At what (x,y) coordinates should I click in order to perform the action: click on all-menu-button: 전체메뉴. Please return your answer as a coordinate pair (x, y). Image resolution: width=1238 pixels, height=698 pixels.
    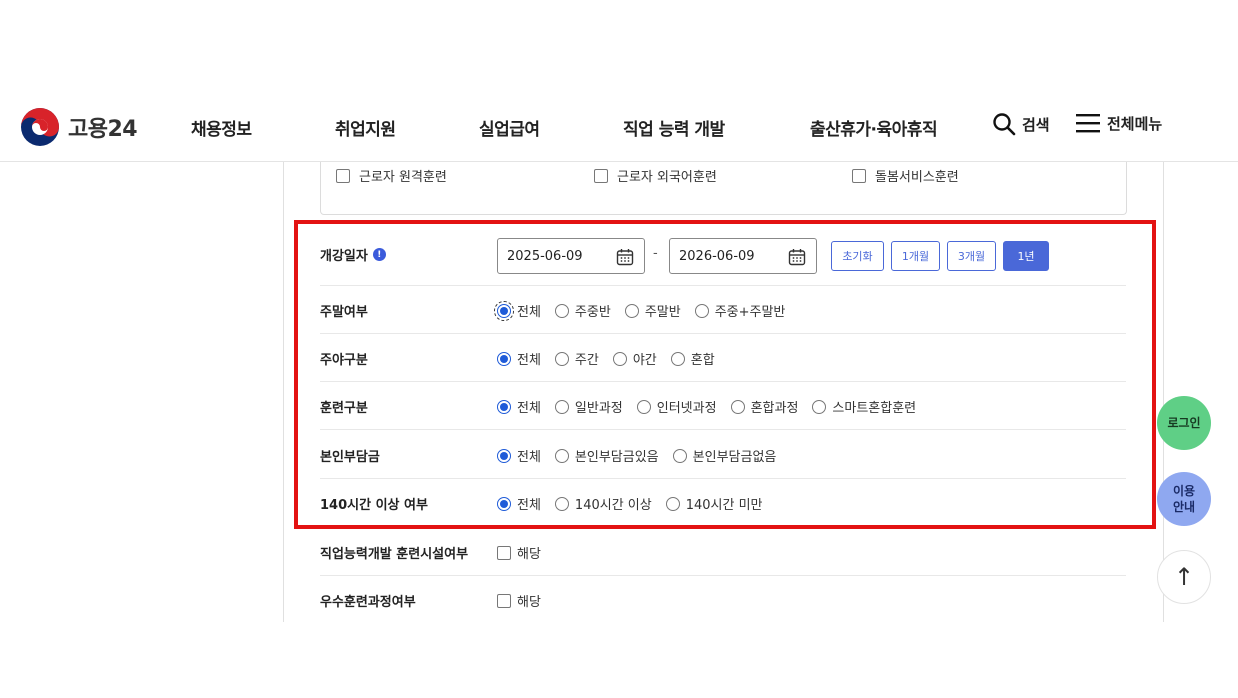
    Looking at the image, I should click on (1118, 123).